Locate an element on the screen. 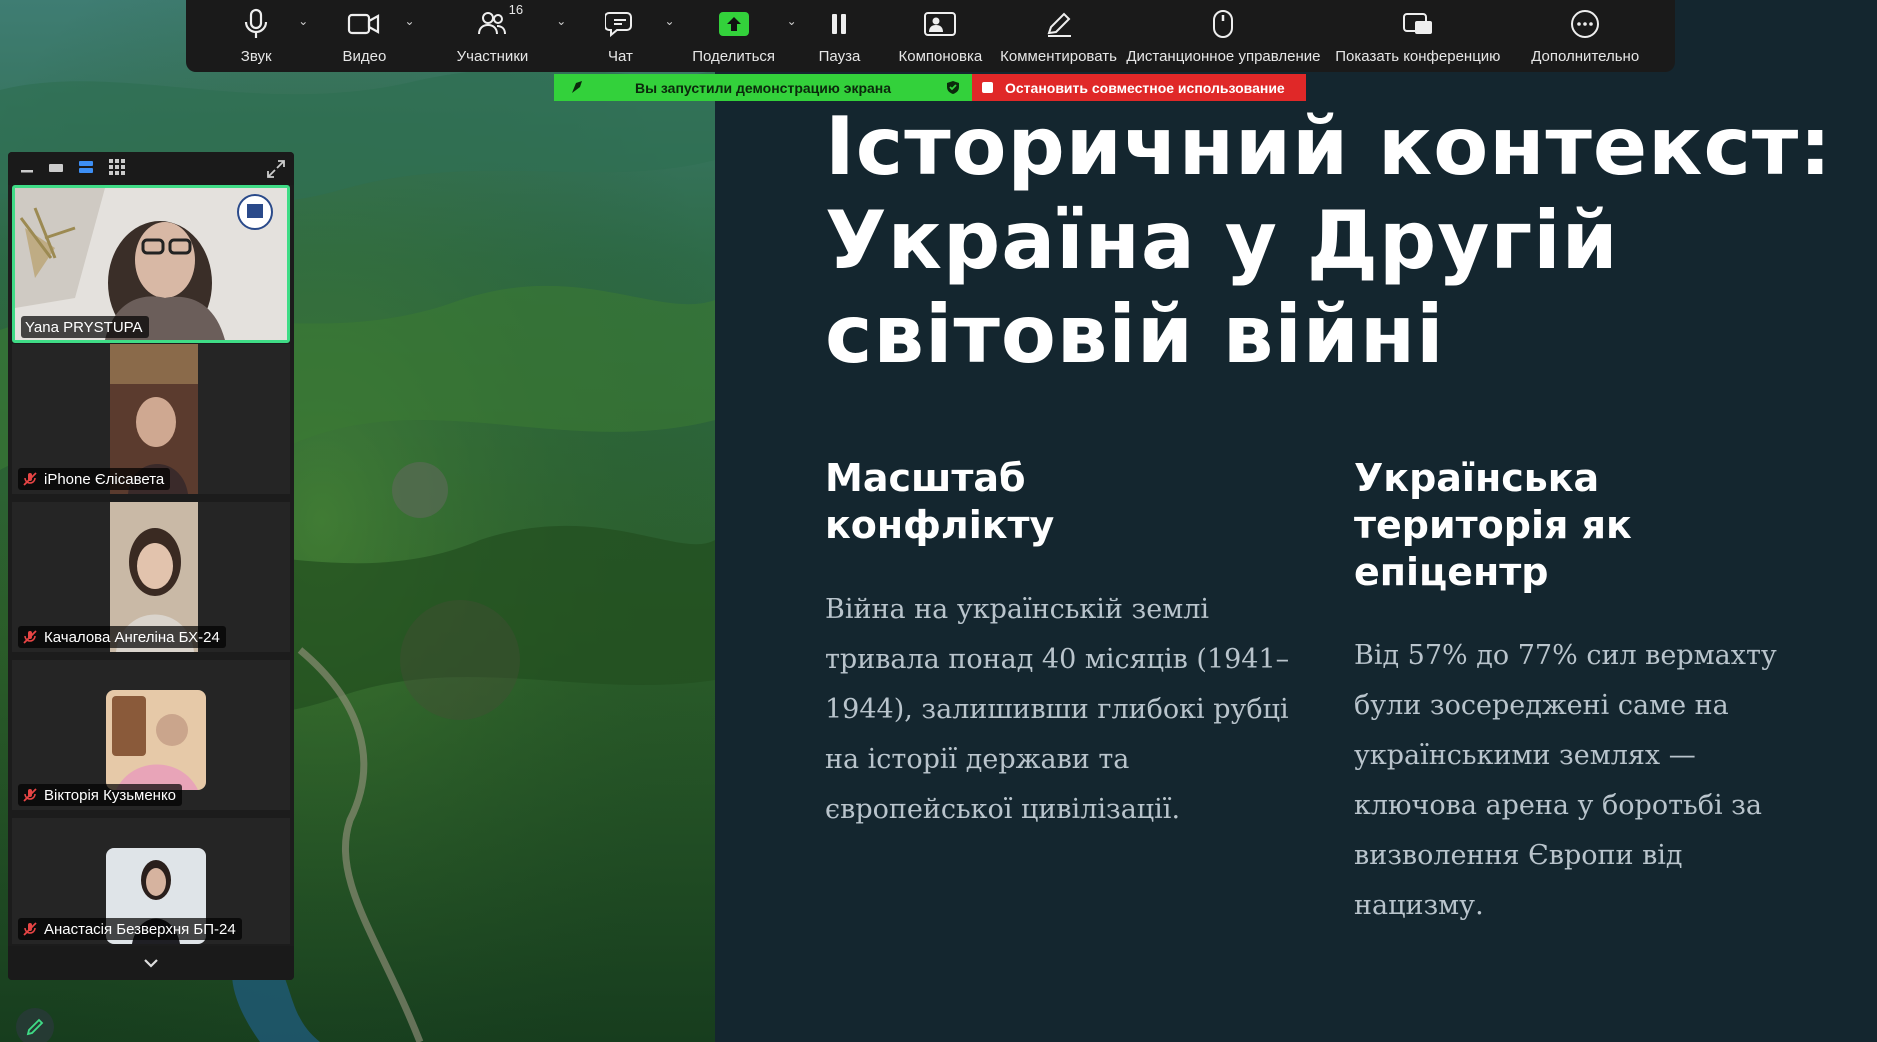 This screenshot has width=1877, height=1042. audio-button: Звук ⌄ is located at coordinates (256, 36).